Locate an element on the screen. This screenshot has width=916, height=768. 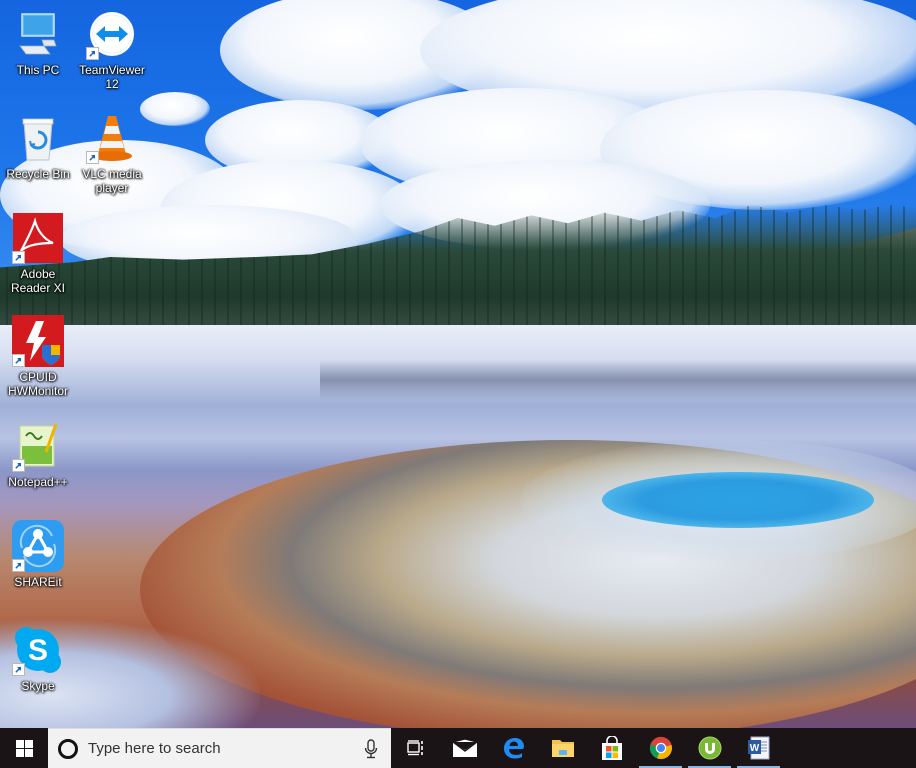
desktop-icon-skype: S Skype is located at coordinates (38, 658).